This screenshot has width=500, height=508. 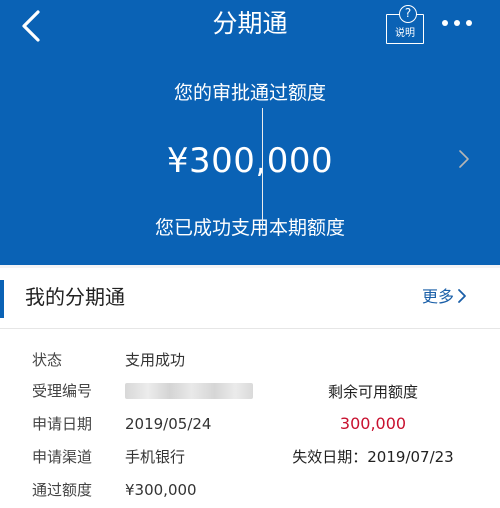 I want to click on redacted-application-number, so click(x=189, y=392).